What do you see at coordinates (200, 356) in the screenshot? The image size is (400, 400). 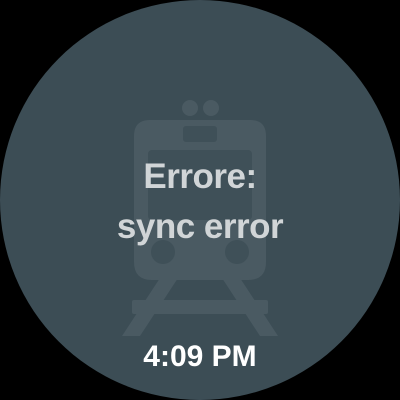 I see `clock-time: 4:09 PM` at bounding box center [200, 356].